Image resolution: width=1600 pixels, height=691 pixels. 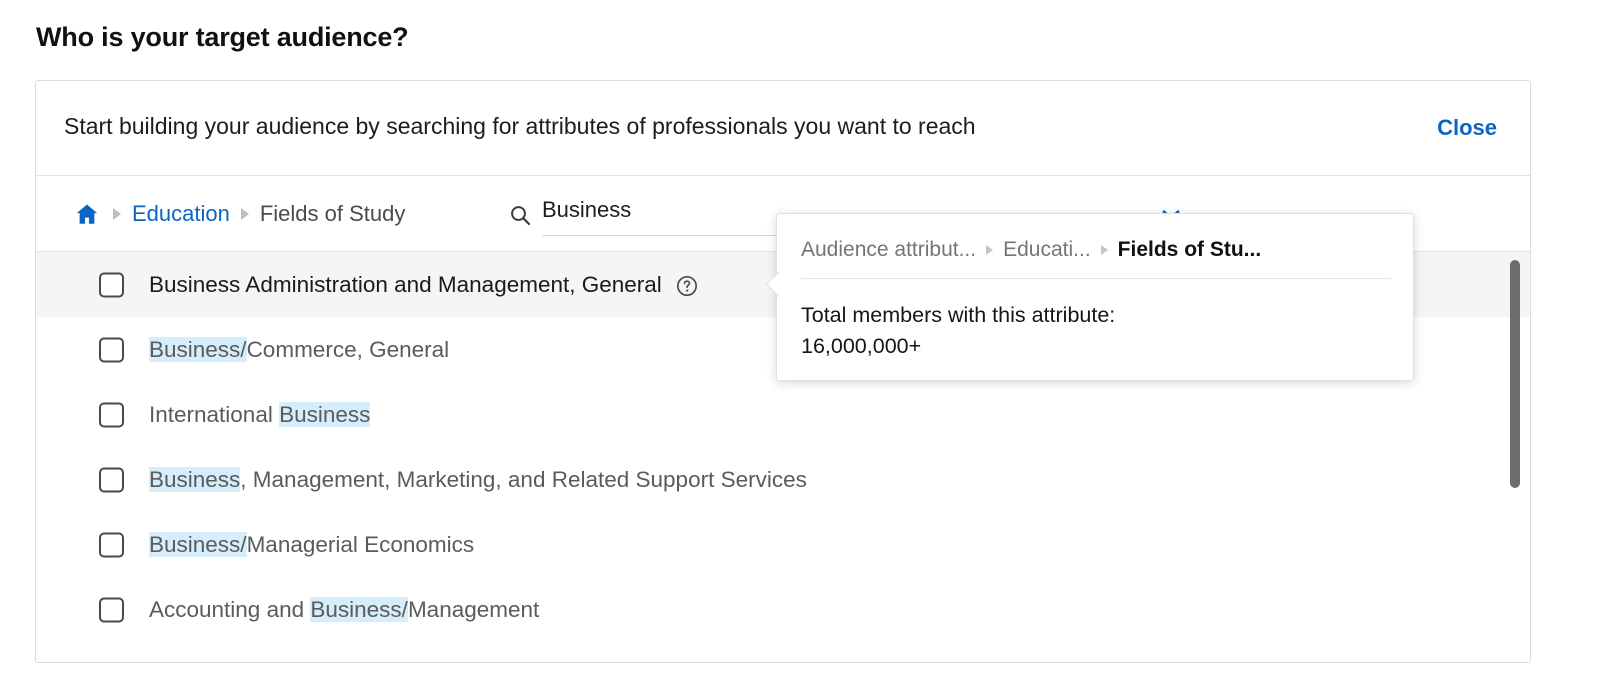 I want to click on results-scrollbar-track, so click(x=1515, y=457).